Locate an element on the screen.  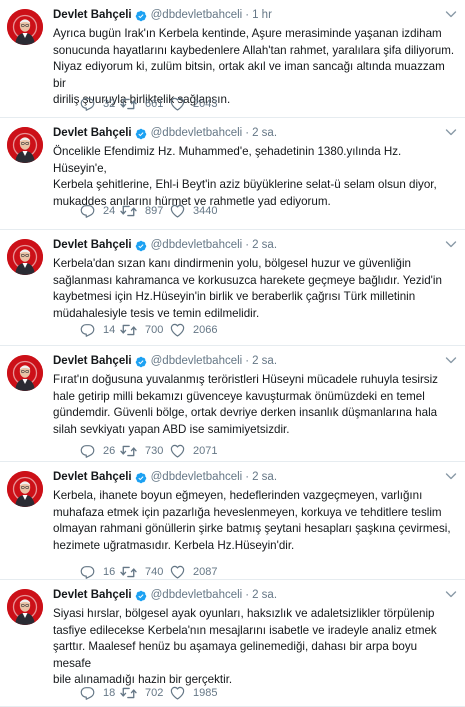
reply-button: 14 is located at coordinates (97, 330).